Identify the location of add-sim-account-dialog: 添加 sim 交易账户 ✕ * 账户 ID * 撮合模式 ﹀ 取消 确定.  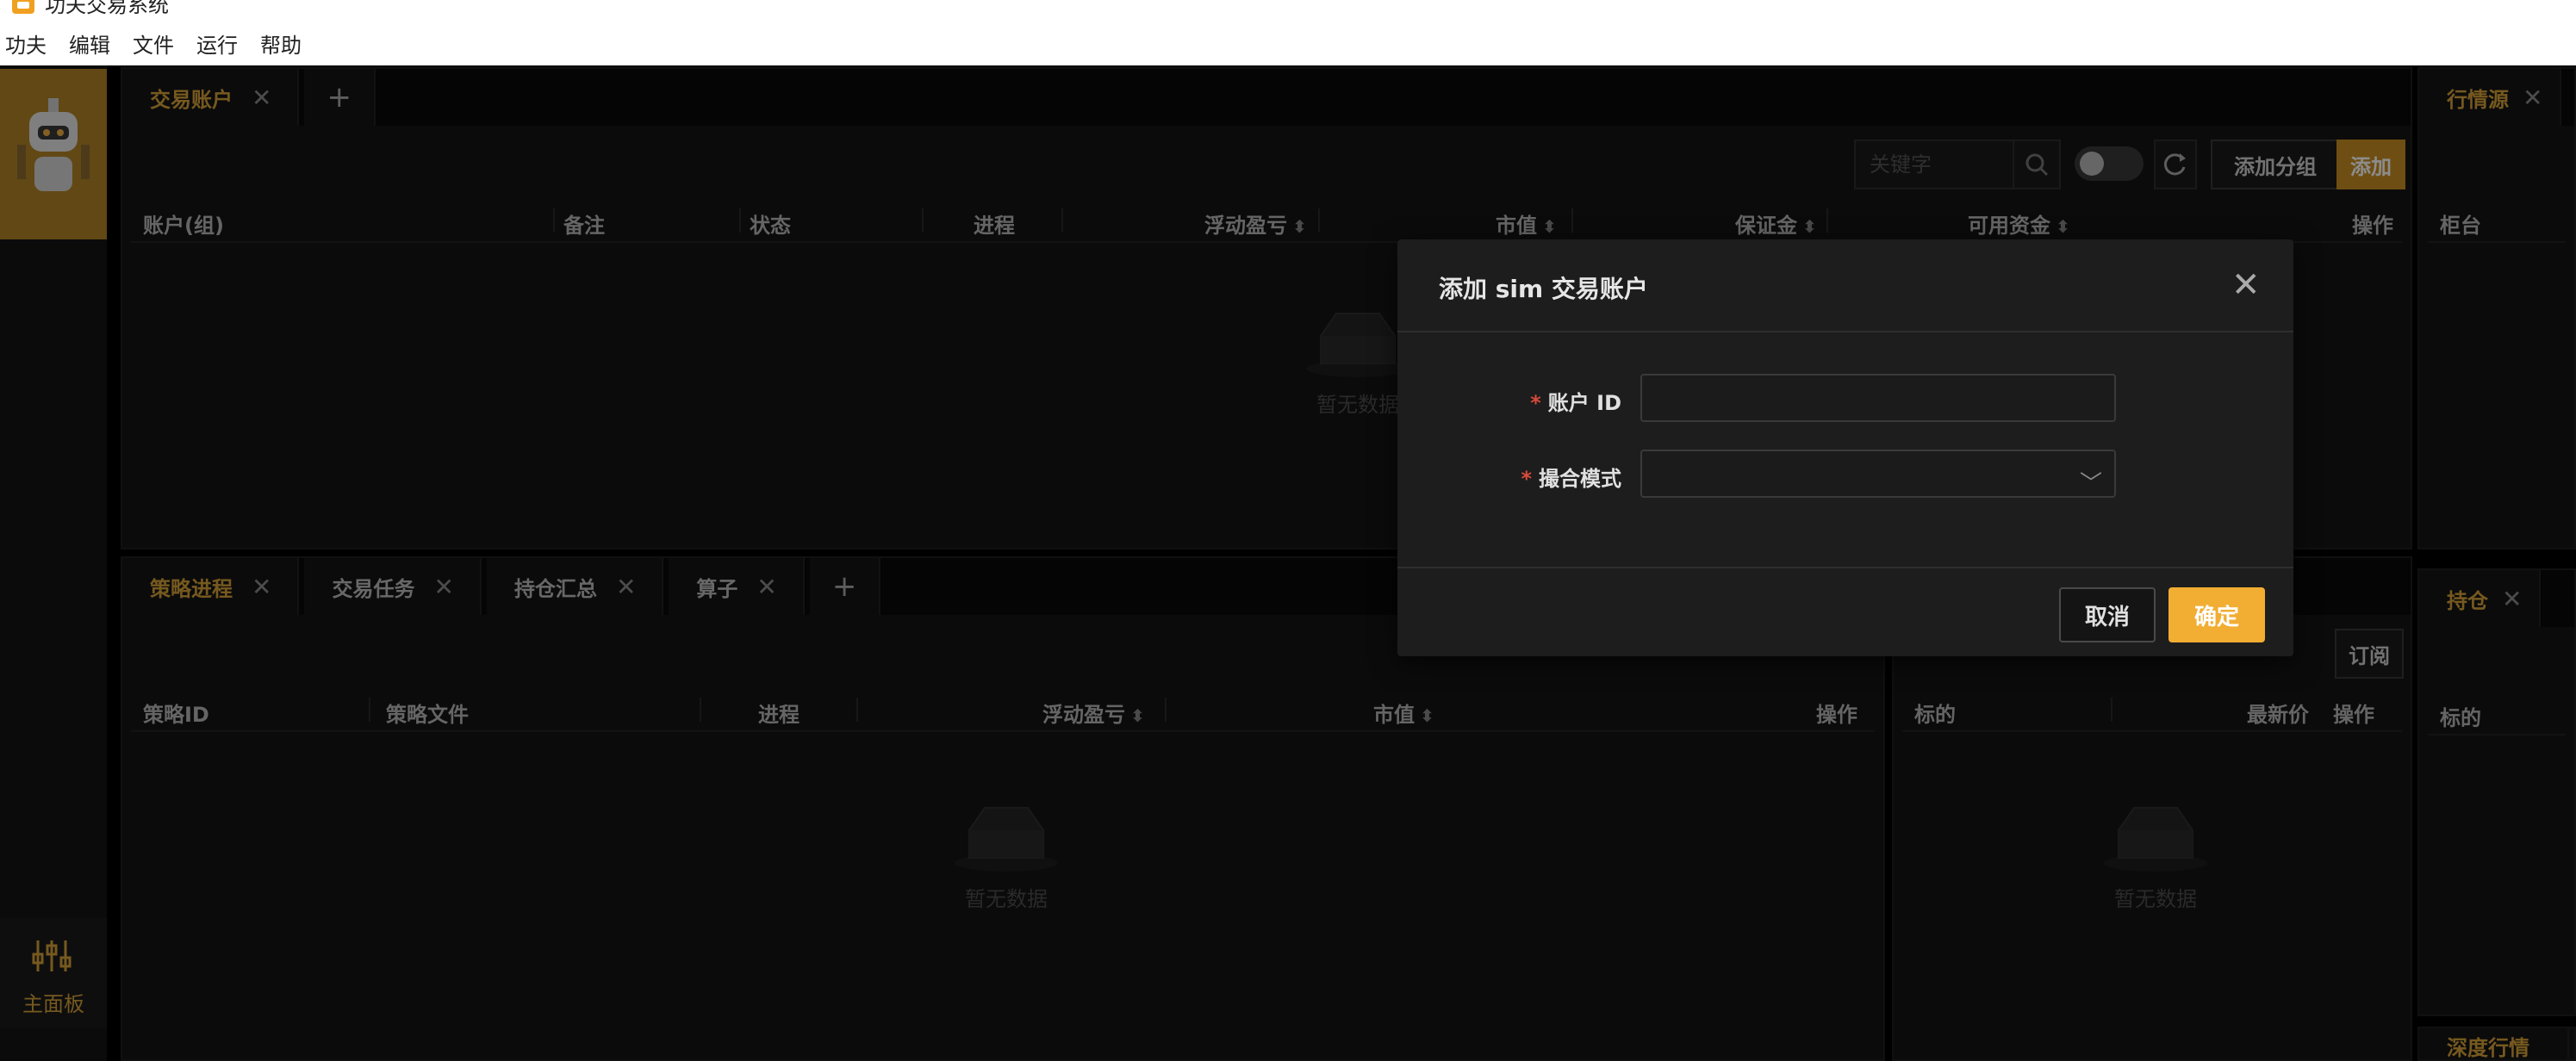
(1845, 447).